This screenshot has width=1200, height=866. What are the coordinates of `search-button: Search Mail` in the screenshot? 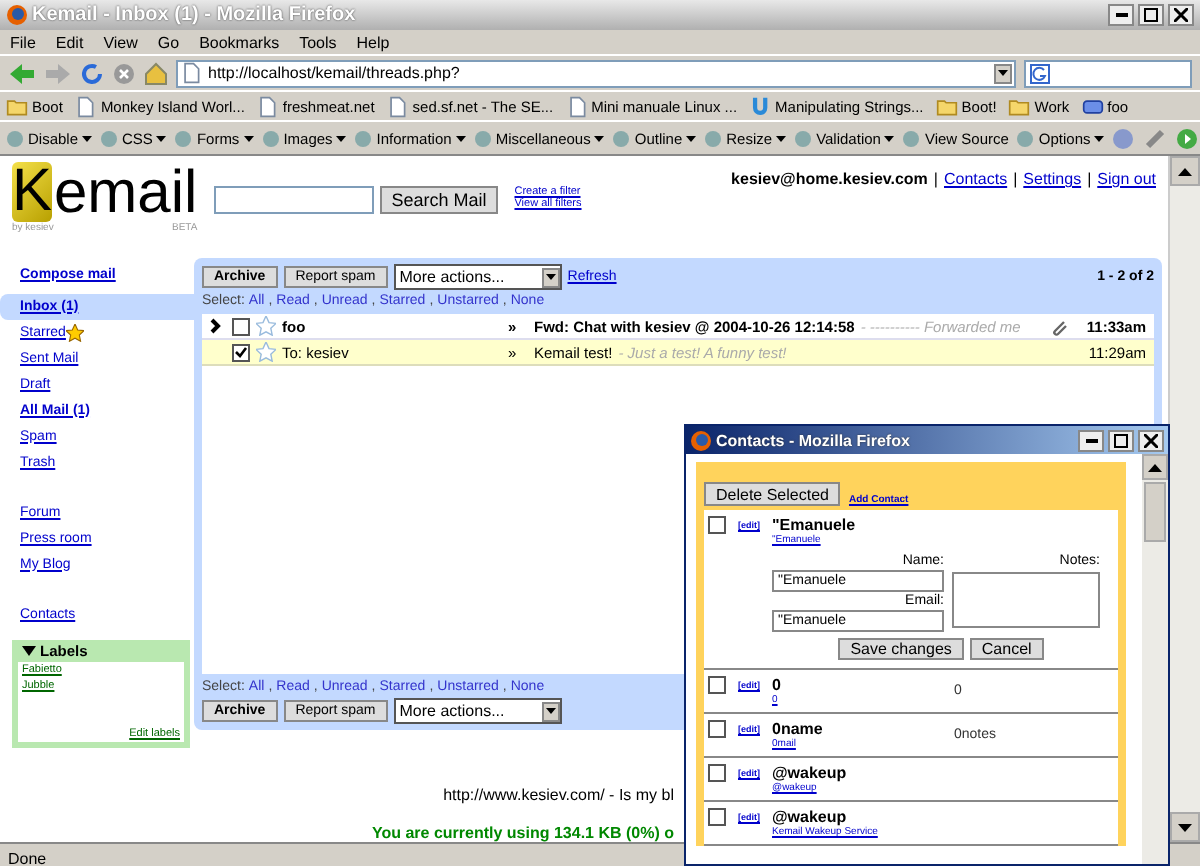 It's located at (439, 200).